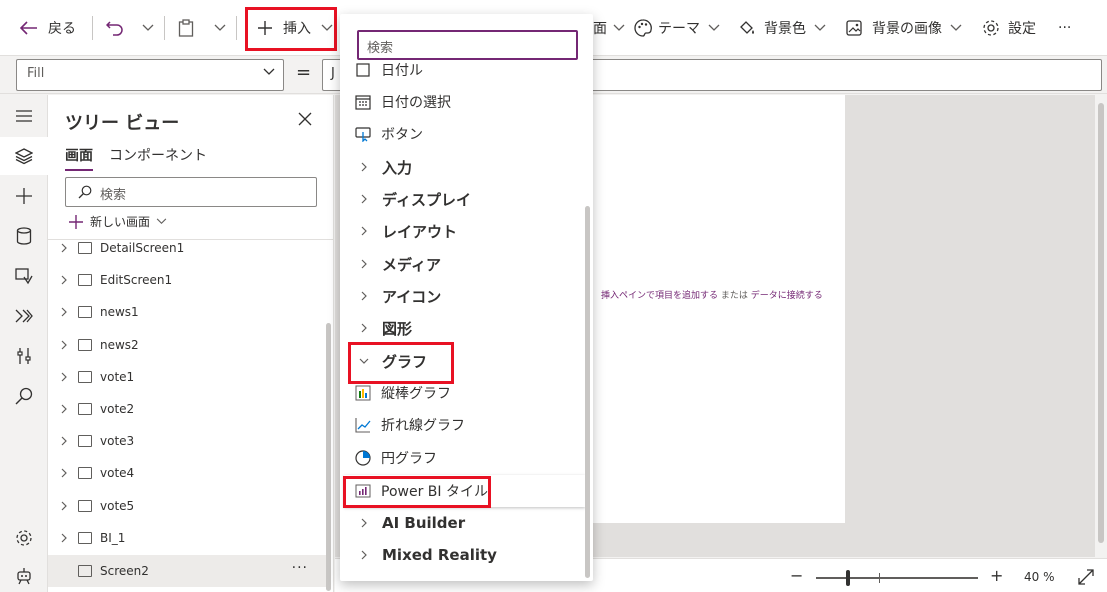  Describe the element at coordinates (782, 28) in the screenshot. I see `bg-color-button: 背景色` at that location.